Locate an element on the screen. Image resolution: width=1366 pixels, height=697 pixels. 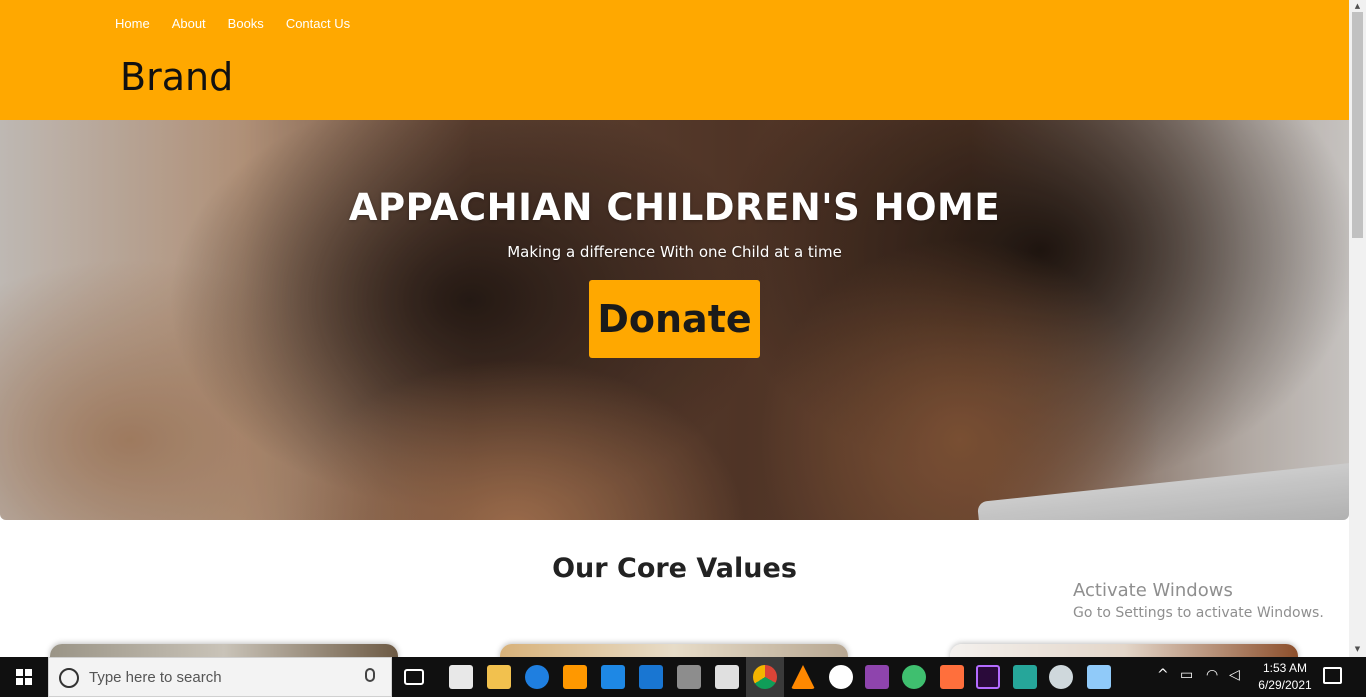
search-placeholder: Type here to search is located at coordinates (155, 677).